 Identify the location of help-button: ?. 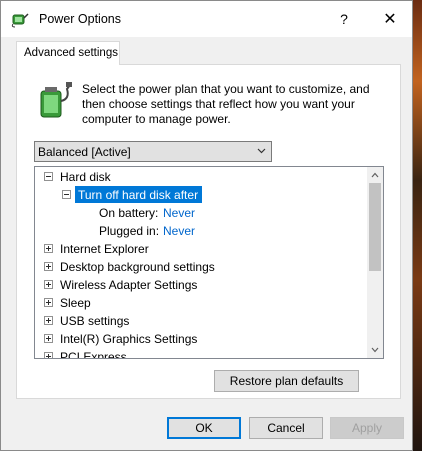
(344, 19).